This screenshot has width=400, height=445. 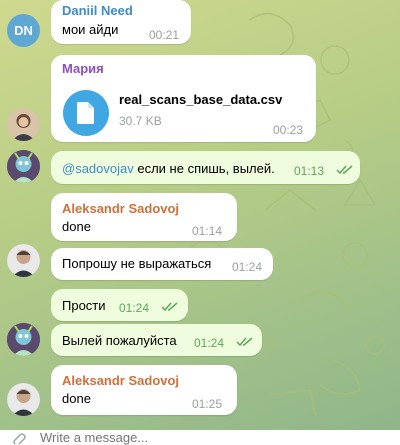 I want to click on message-input, so click(x=190, y=437).